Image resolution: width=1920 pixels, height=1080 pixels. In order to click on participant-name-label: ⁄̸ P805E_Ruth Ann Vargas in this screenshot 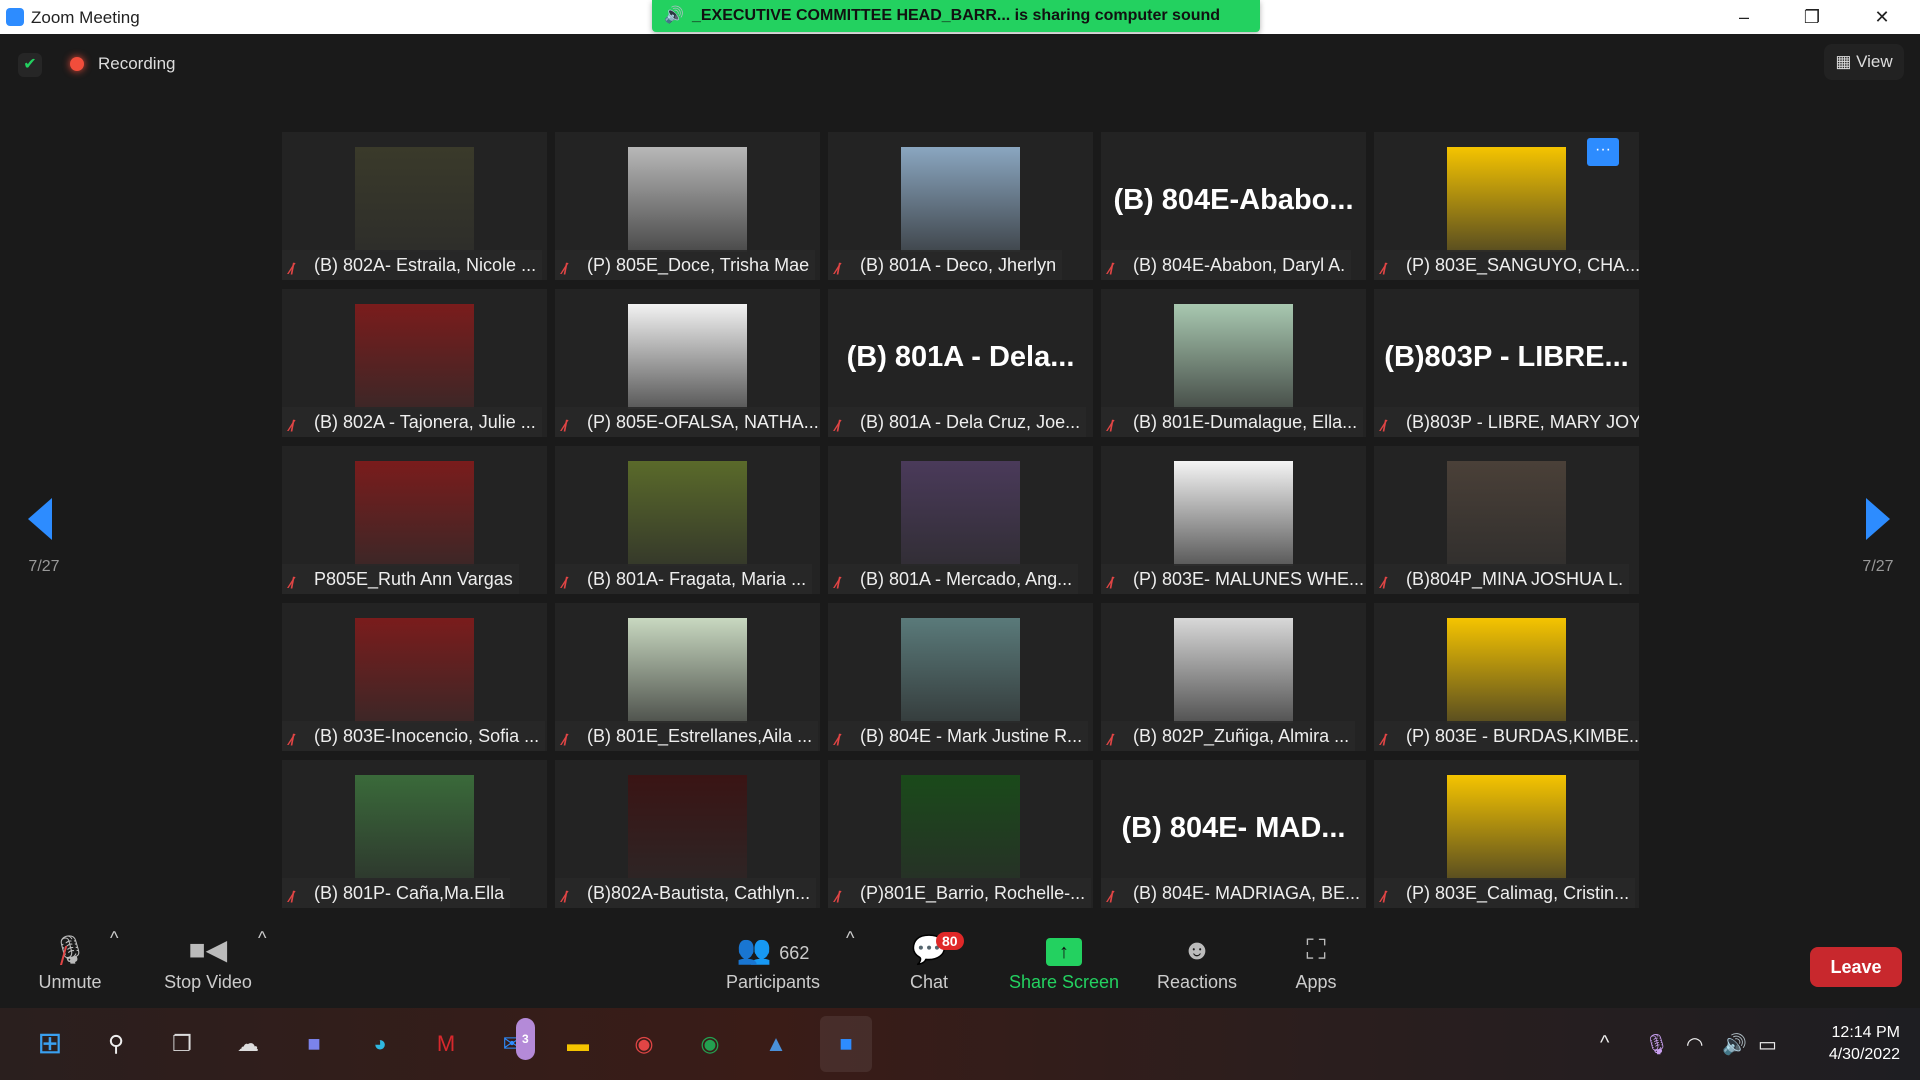, I will do `click(400, 579)`.